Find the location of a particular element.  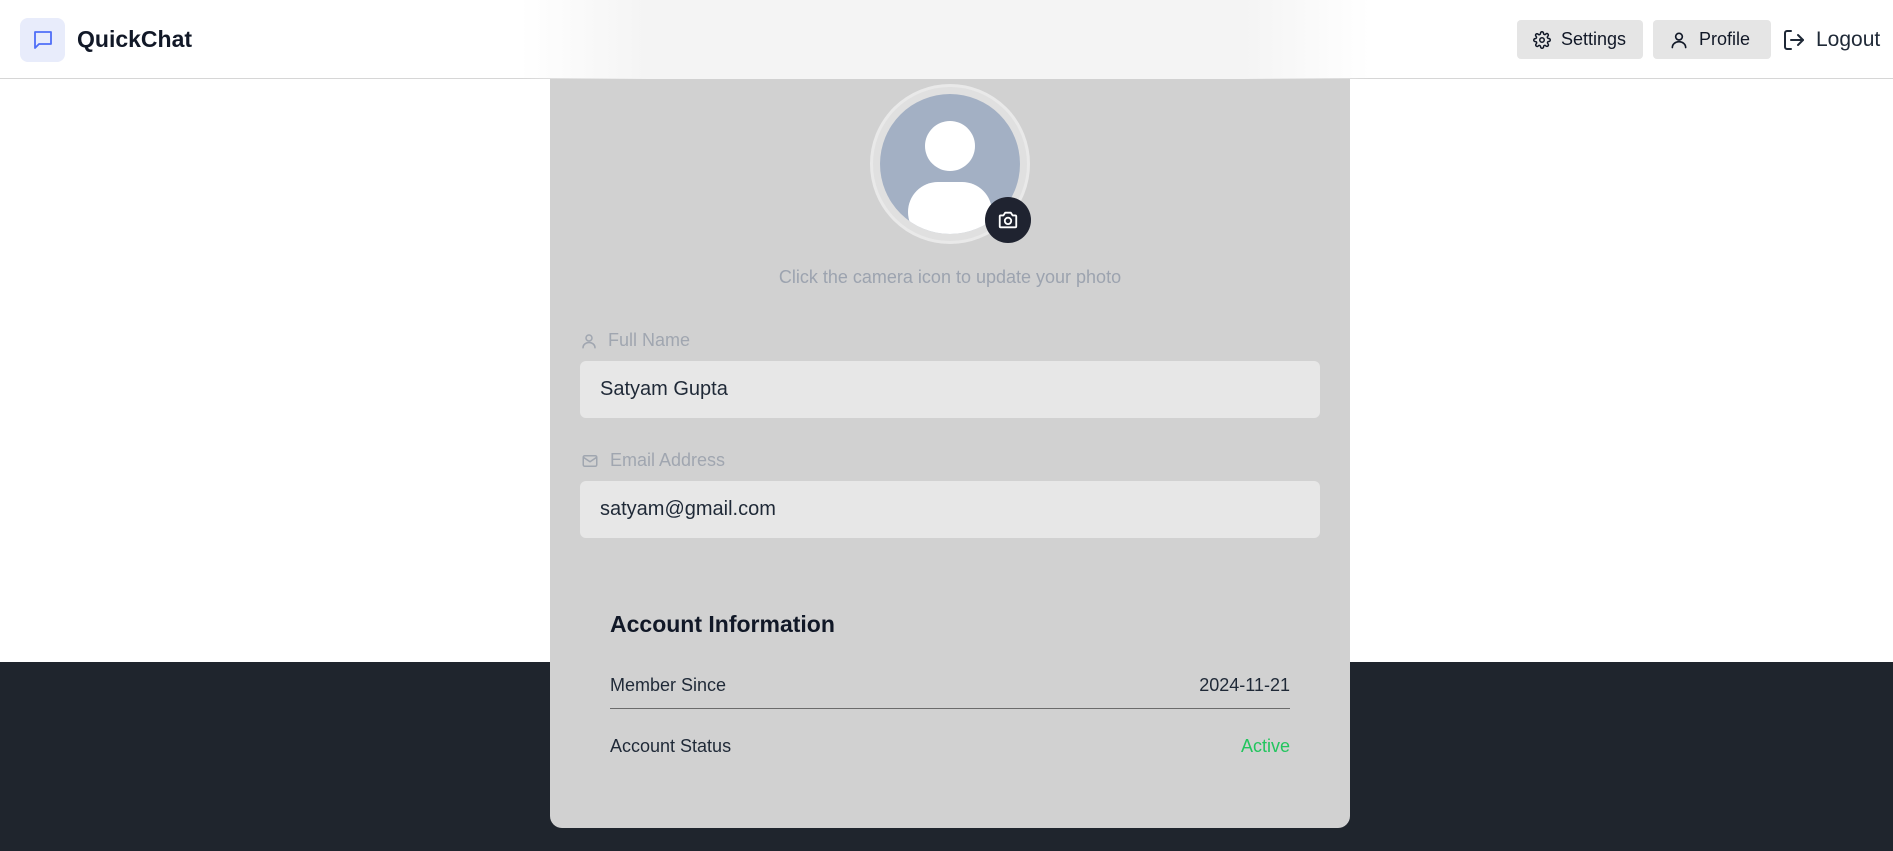

top-navbar: QuickChat Settings Profile Logout is located at coordinates (946, 39).